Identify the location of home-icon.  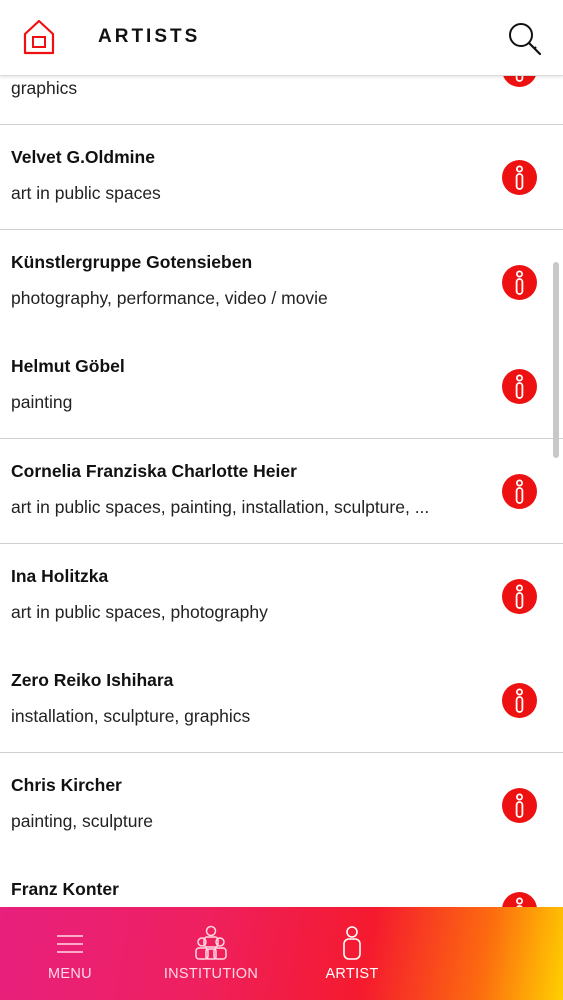
(39, 37).